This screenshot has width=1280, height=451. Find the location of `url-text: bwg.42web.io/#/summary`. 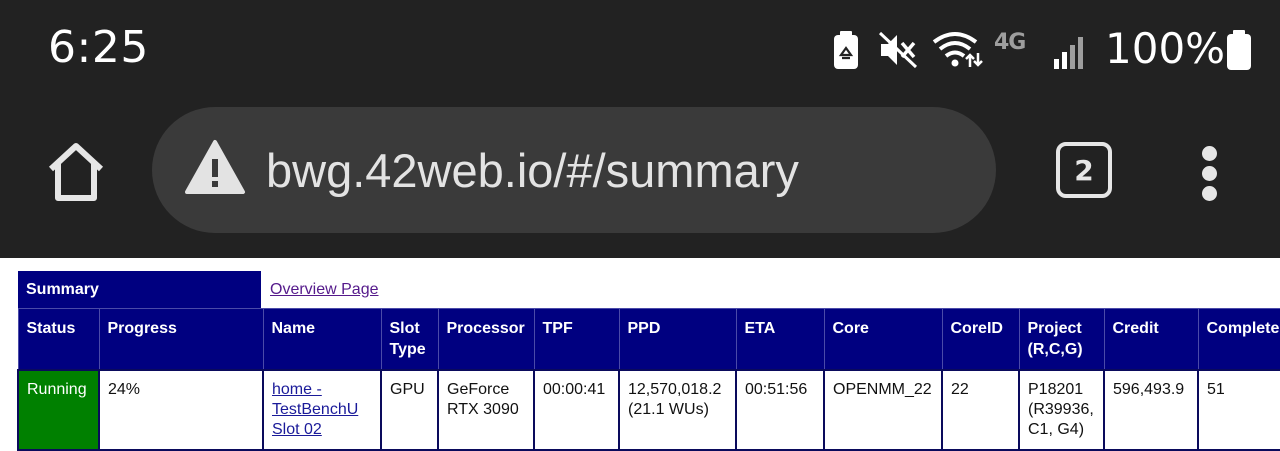

url-text: bwg.42web.io/#/summary is located at coordinates (532, 170).